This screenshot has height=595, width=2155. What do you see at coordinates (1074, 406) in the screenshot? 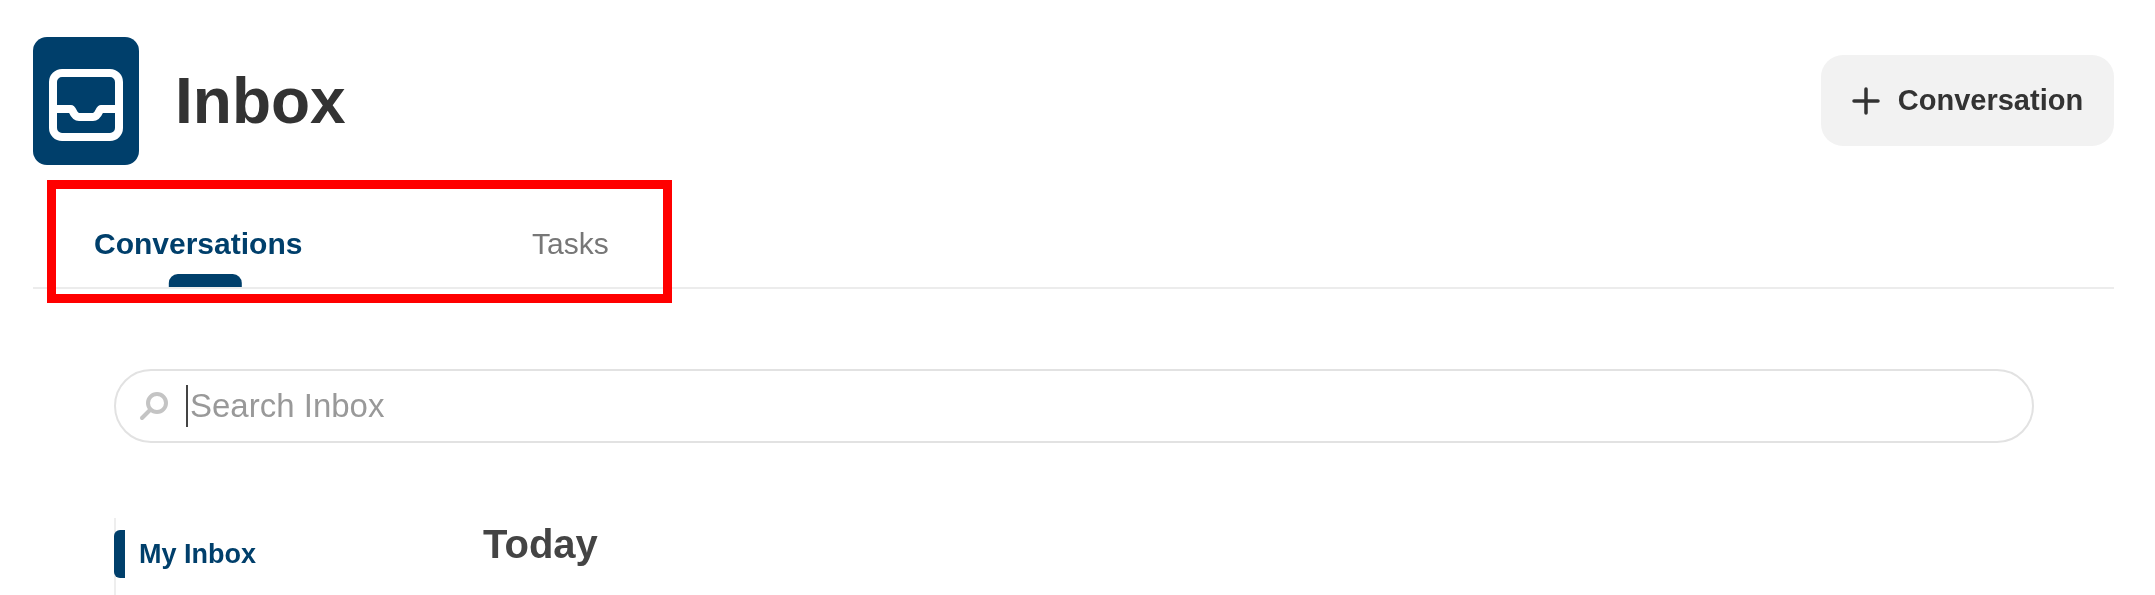
I see `search-field: Search Inbox` at bounding box center [1074, 406].